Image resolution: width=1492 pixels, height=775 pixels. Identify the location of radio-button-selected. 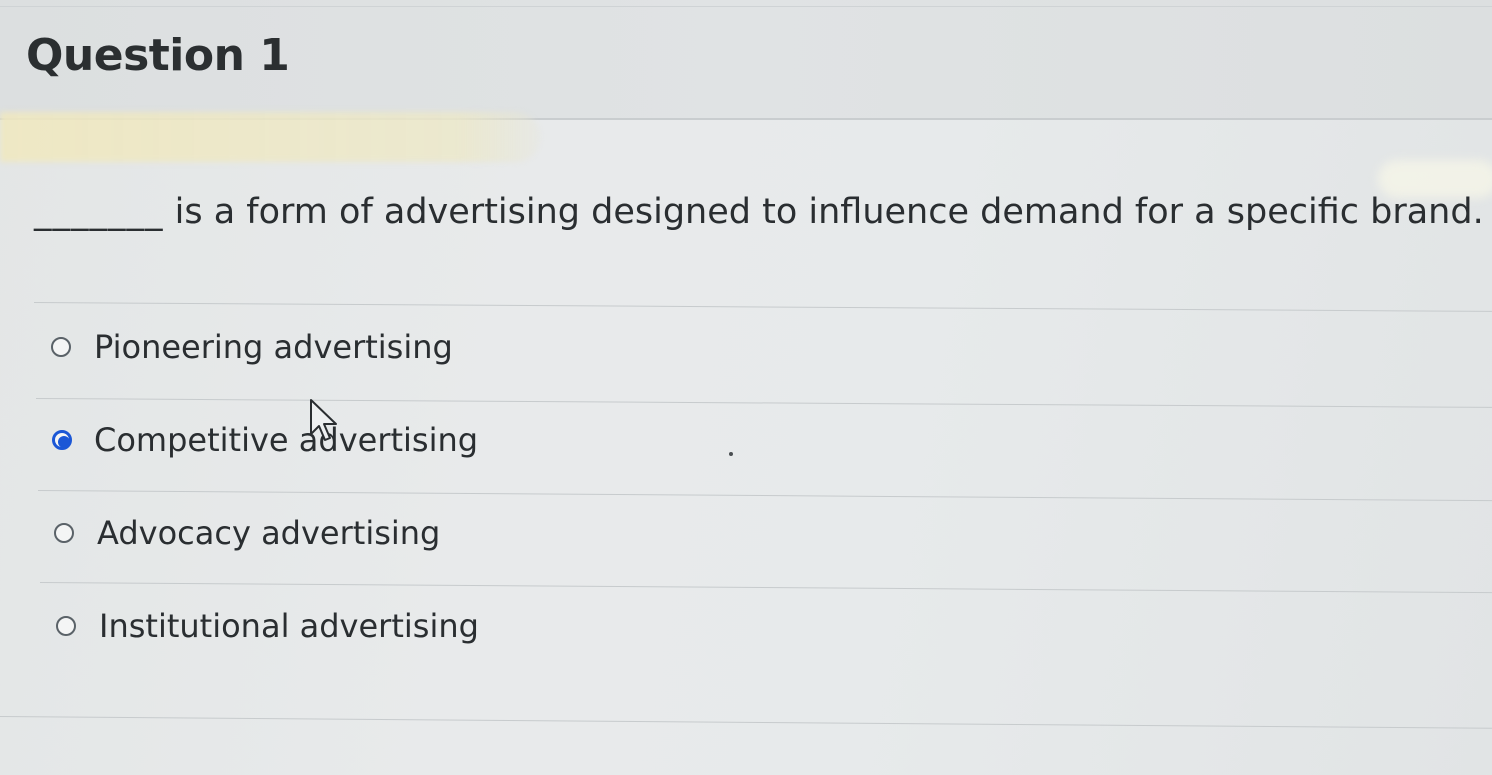
(62, 440).